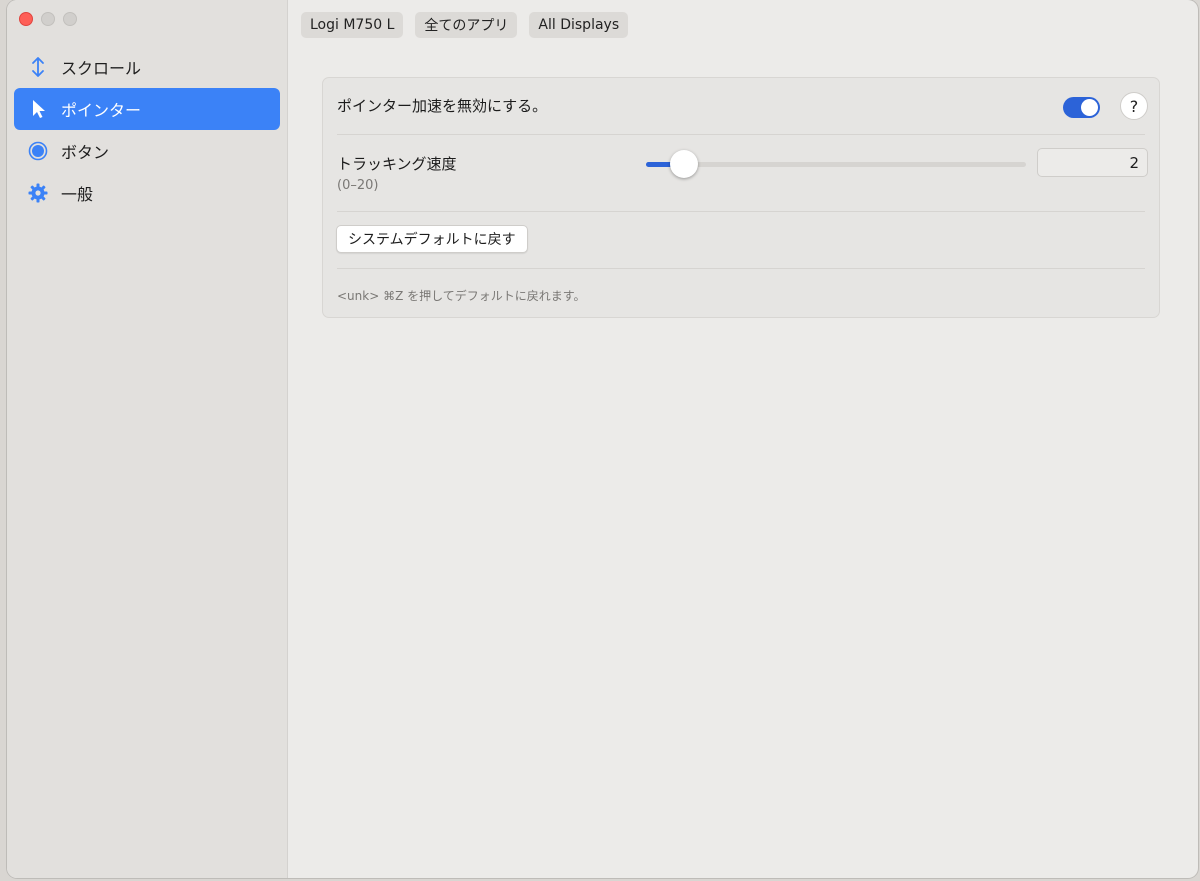  Describe the element at coordinates (442, 106) in the screenshot. I see `disable-acceleration-label: ポインター加速を無効にする。` at that location.